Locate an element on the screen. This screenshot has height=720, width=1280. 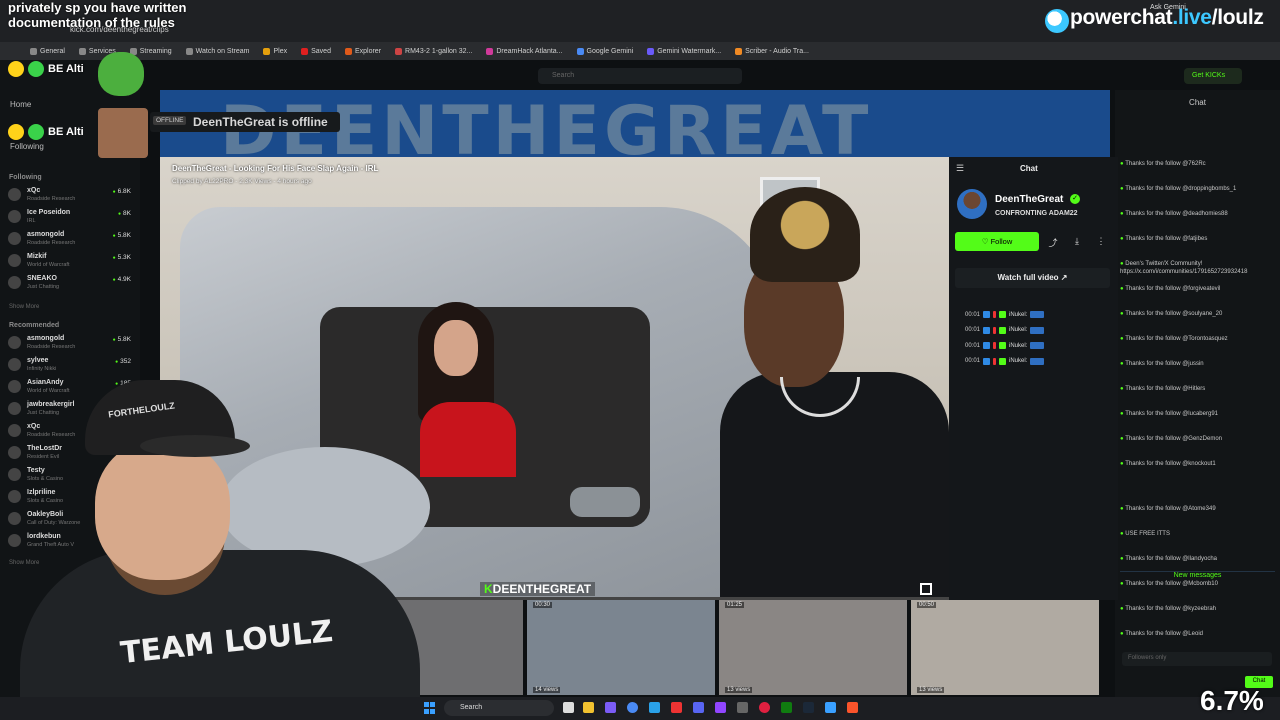
video-frame-door-handle is located at coordinates (605, 502).